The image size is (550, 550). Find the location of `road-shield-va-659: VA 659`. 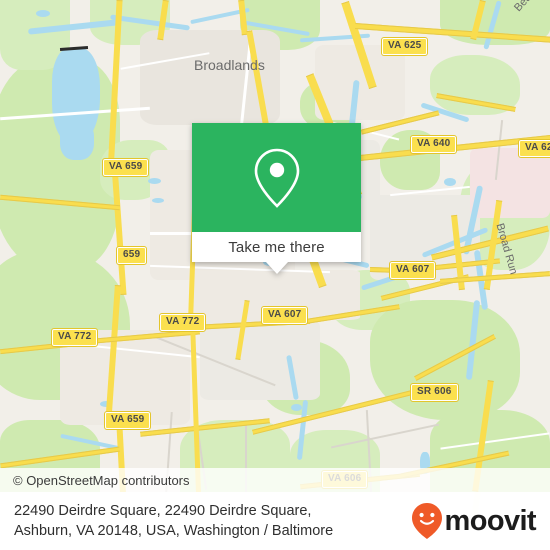

road-shield-va-659: VA 659 is located at coordinates (125, 167).